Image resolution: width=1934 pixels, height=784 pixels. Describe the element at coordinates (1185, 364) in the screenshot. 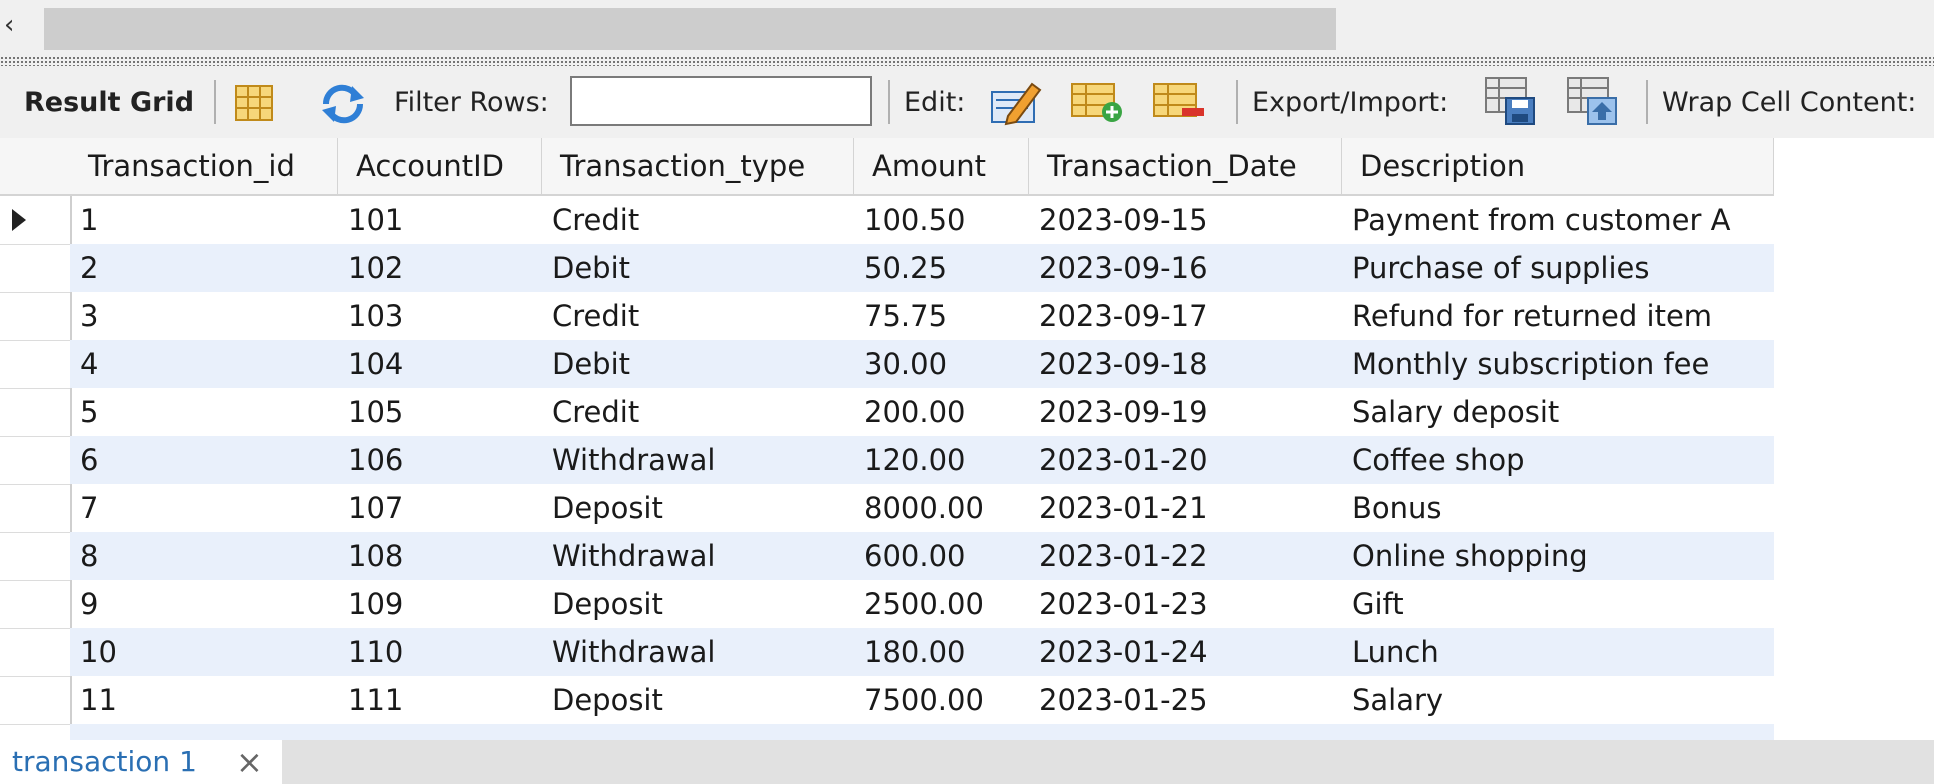

I see `cell-transaction-date: 2023-09-18` at that location.